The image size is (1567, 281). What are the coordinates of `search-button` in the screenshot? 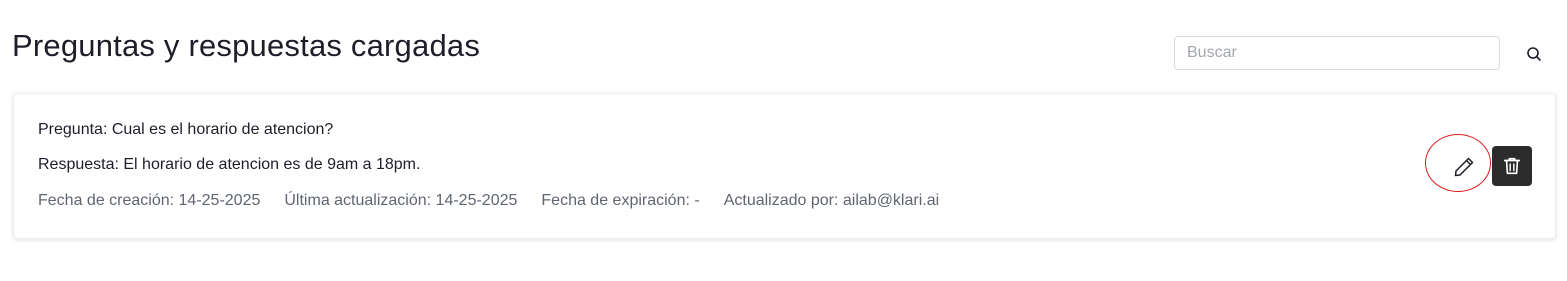 It's located at (1534, 54).